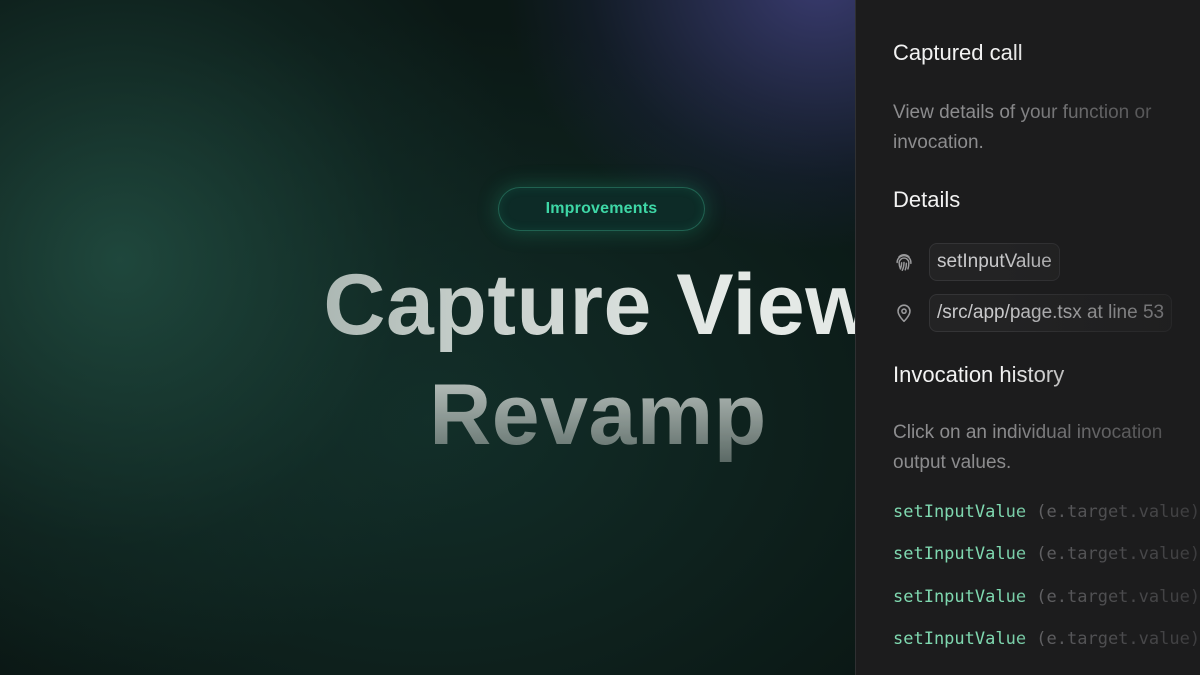 Image resolution: width=1200 pixels, height=675 pixels. I want to click on detail-function-name: setInputValue, so click(976, 262).